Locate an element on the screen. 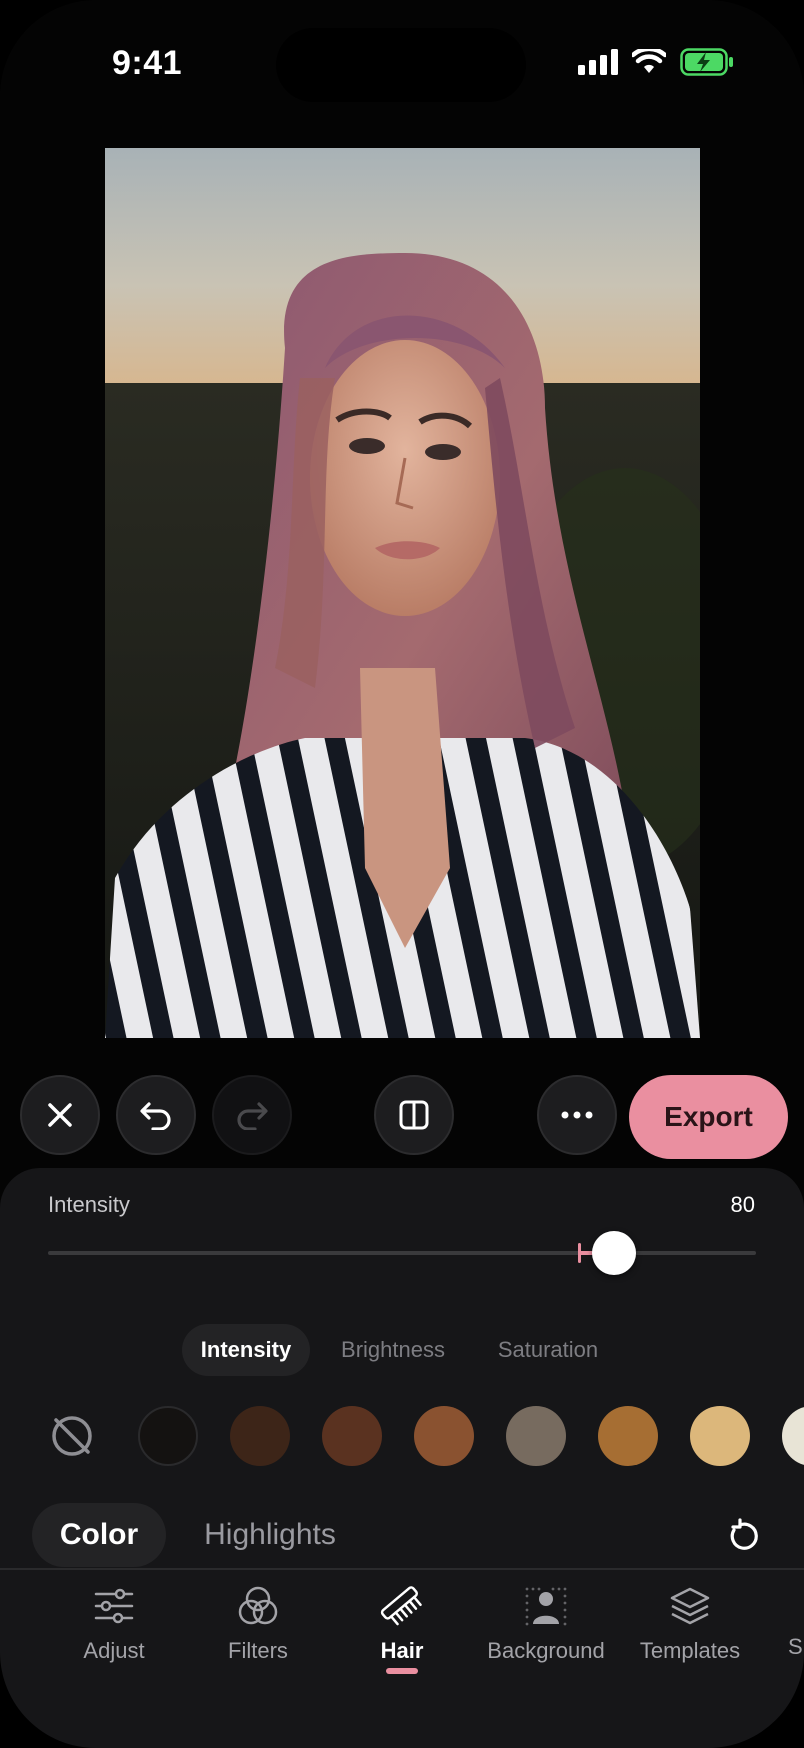 This screenshot has height=1748, width=804. export-button: Export is located at coordinates (708, 1117).